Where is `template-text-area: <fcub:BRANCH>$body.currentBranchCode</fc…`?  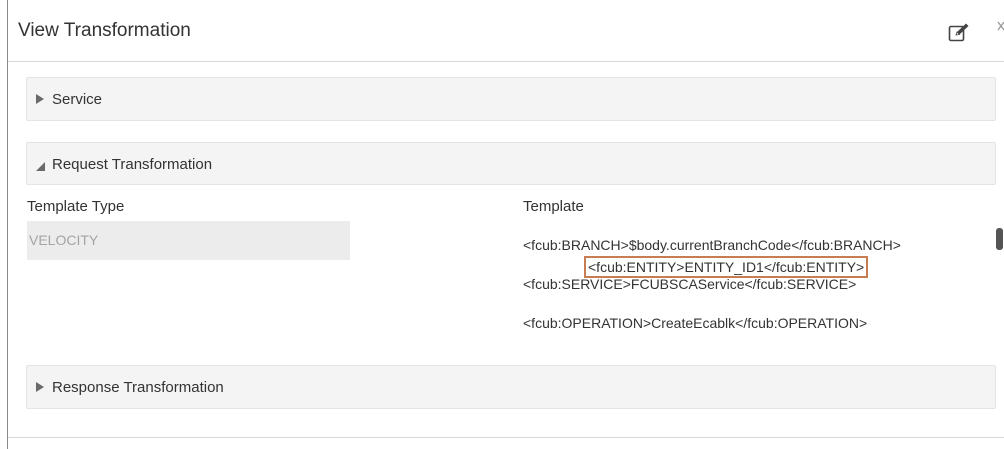 template-text-area: <fcub:BRANCH>$body.currentBranchCode</fc… is located at coordinates (763, 288).